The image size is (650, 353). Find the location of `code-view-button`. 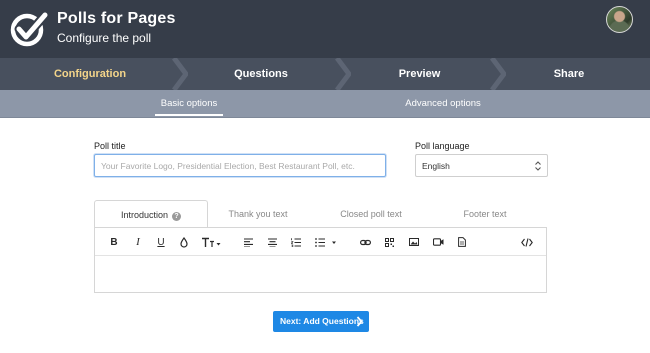

code-view-button is located at coordinates (527, 242).